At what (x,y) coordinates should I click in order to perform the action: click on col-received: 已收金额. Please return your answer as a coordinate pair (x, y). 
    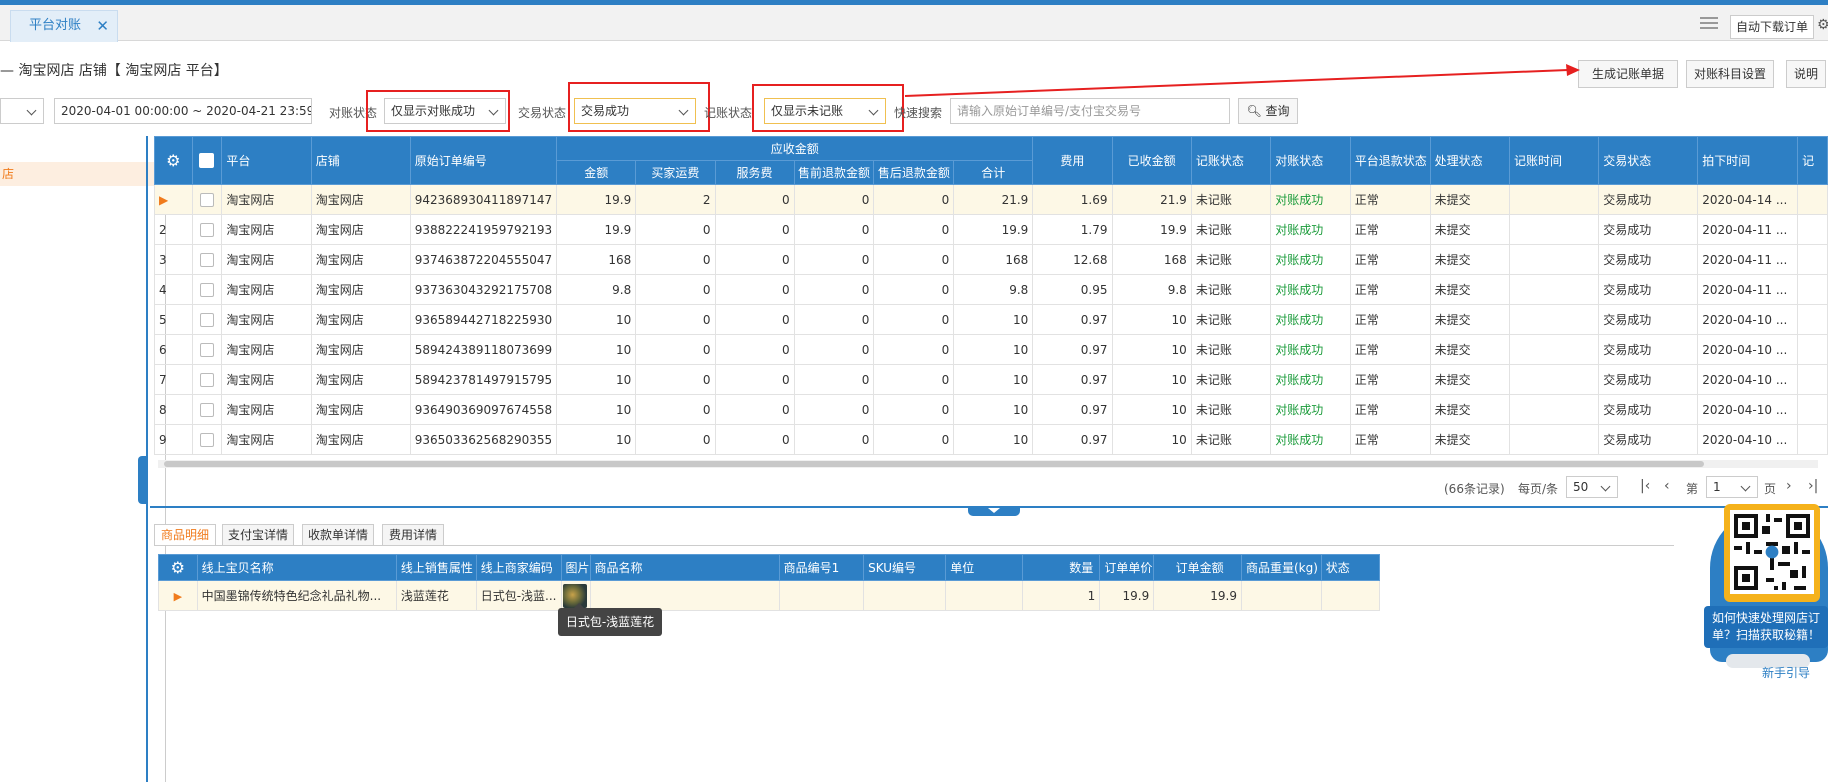
    Looking at the image, I should click on (1151, 160).